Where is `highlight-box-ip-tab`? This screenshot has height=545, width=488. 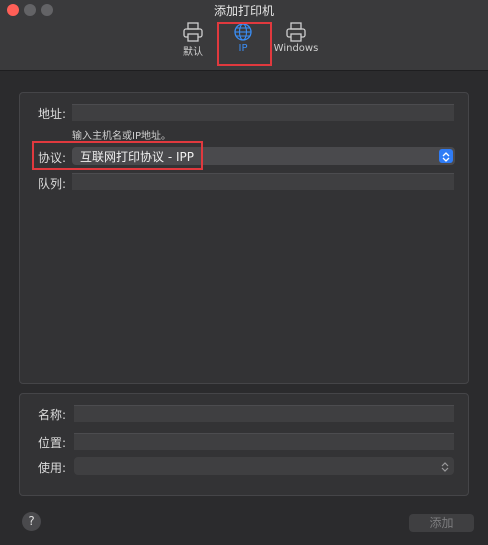
highlight-box-ip-tab is located at coordinates (244, 44).